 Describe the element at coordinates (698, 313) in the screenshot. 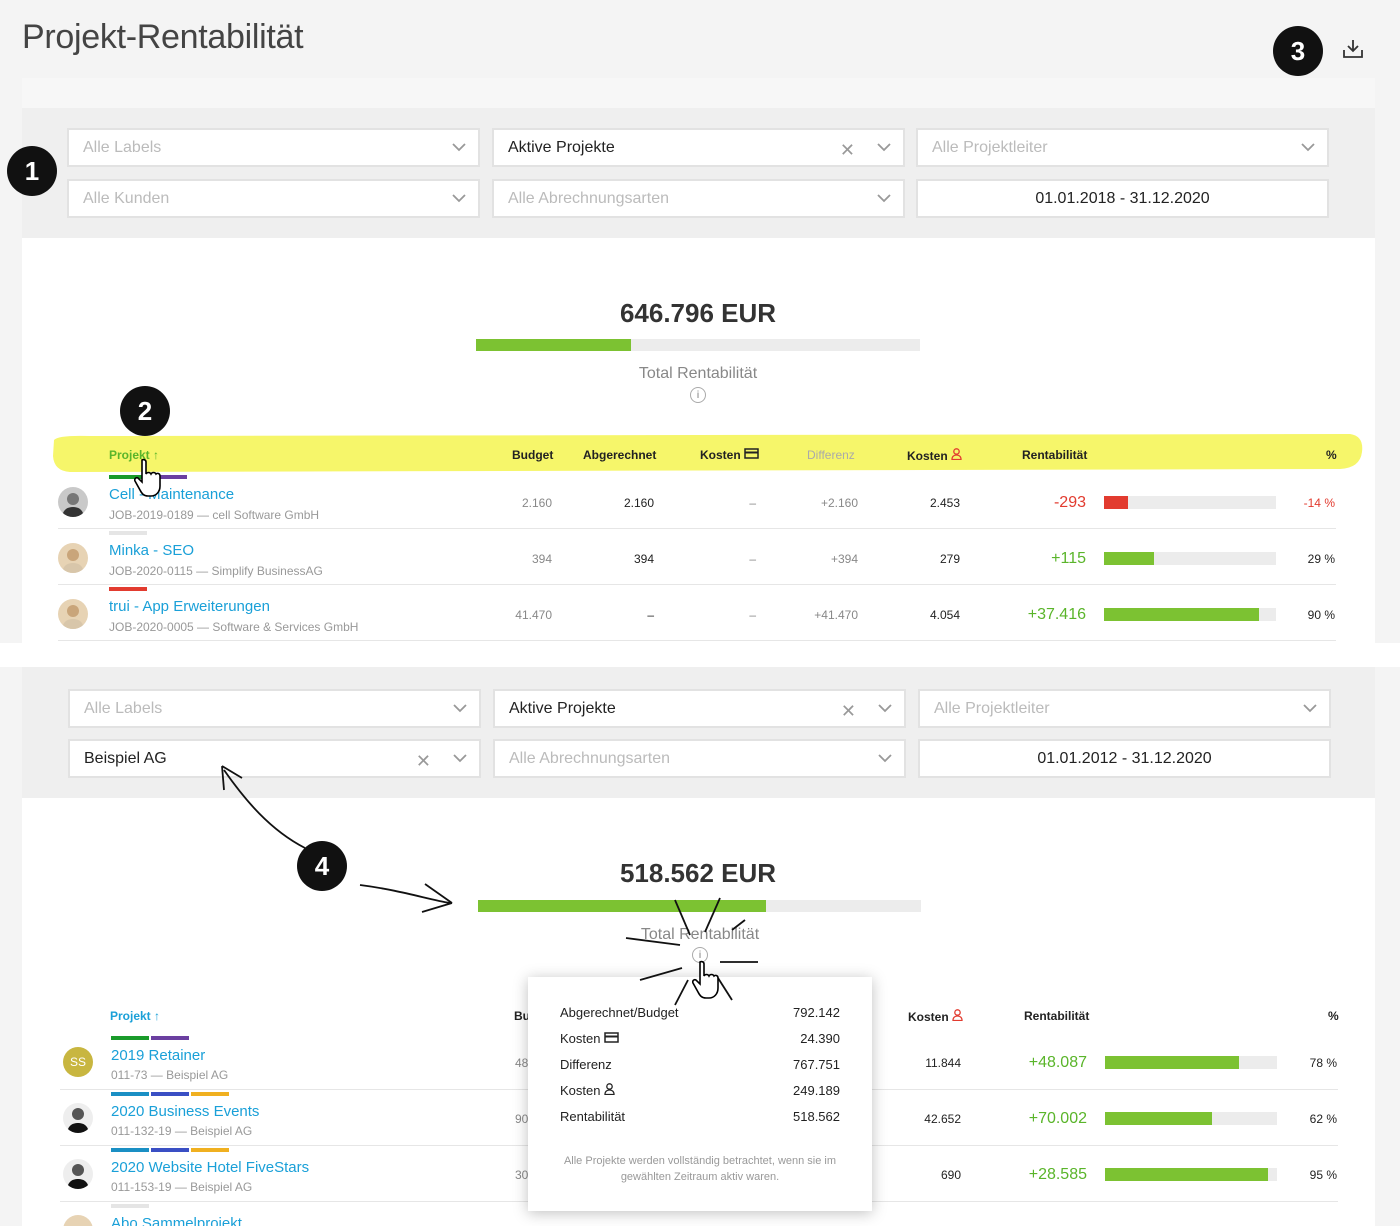

I see `total-amount: 646.796 EUR` at that location.